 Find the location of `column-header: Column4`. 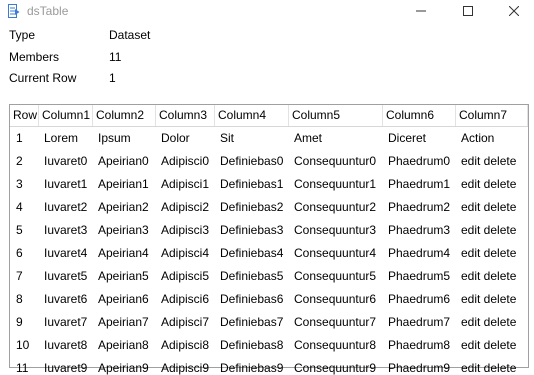

column-header: Column4 is located at coordinates (252, 115).